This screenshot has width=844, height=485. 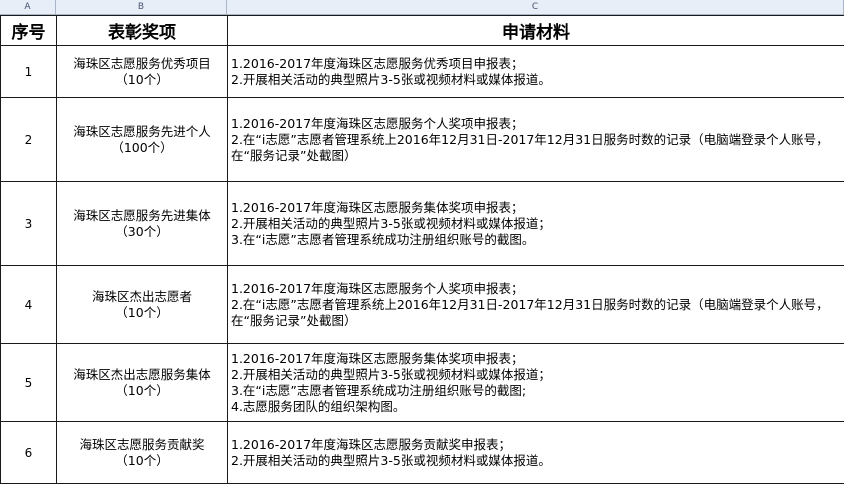 I want to click on header-materials: 申请材料, so click(x=535, y=30).